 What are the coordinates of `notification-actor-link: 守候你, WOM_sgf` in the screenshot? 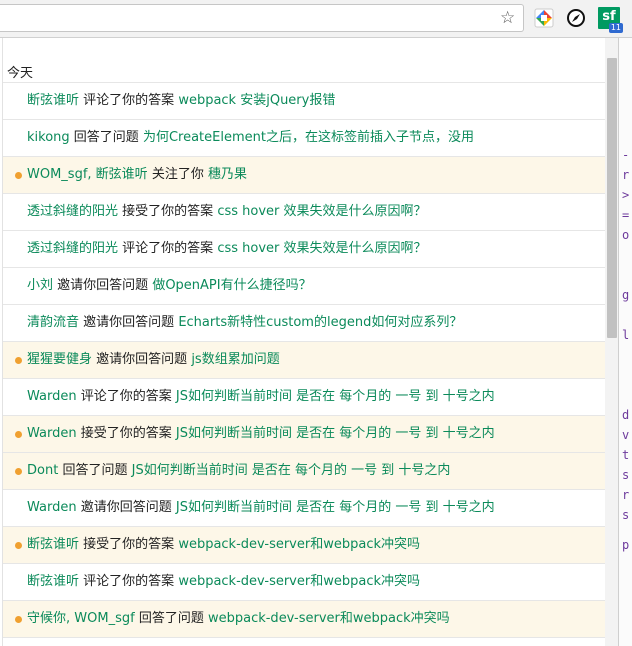 It's located at (81, 618).